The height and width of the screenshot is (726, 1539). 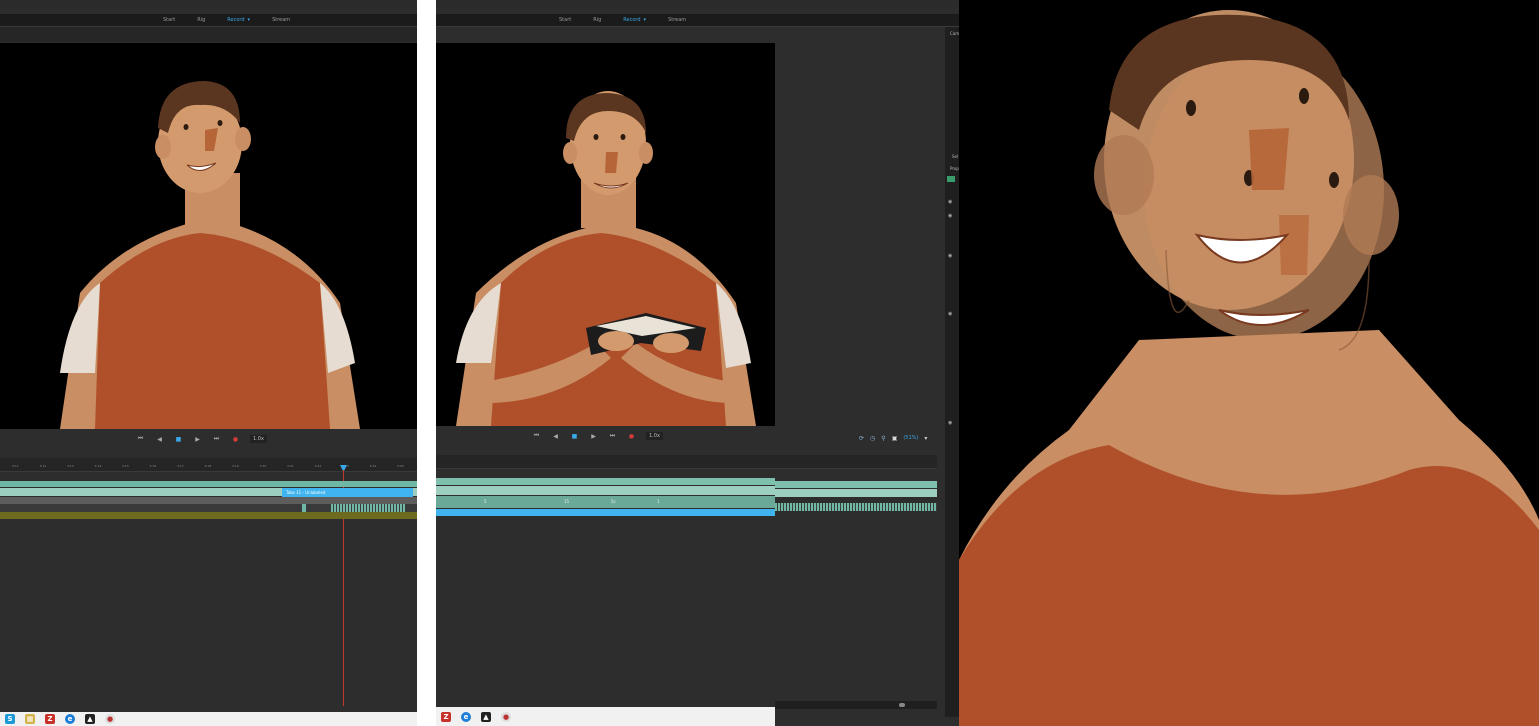 I want to click on track-mark: 5s, so click(x=613, y=501).